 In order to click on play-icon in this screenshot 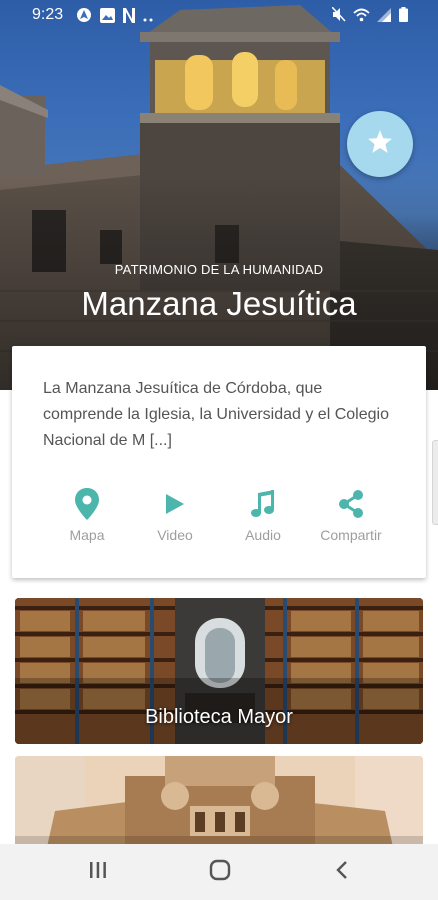, I will do `click(175, 506)`.